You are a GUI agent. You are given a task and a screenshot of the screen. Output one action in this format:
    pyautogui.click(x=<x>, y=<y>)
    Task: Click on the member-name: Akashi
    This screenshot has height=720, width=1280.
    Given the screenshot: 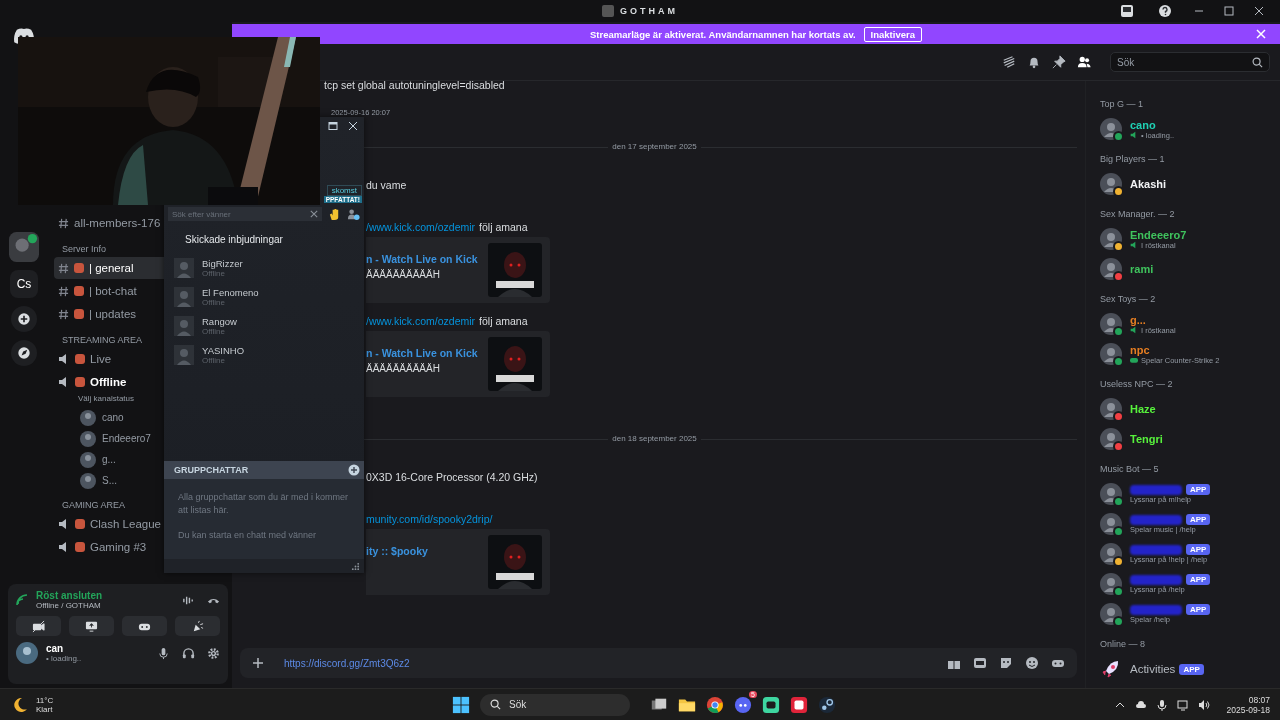 What is the action you would take?
    pyautogui.click(x=1148, y=184)
    